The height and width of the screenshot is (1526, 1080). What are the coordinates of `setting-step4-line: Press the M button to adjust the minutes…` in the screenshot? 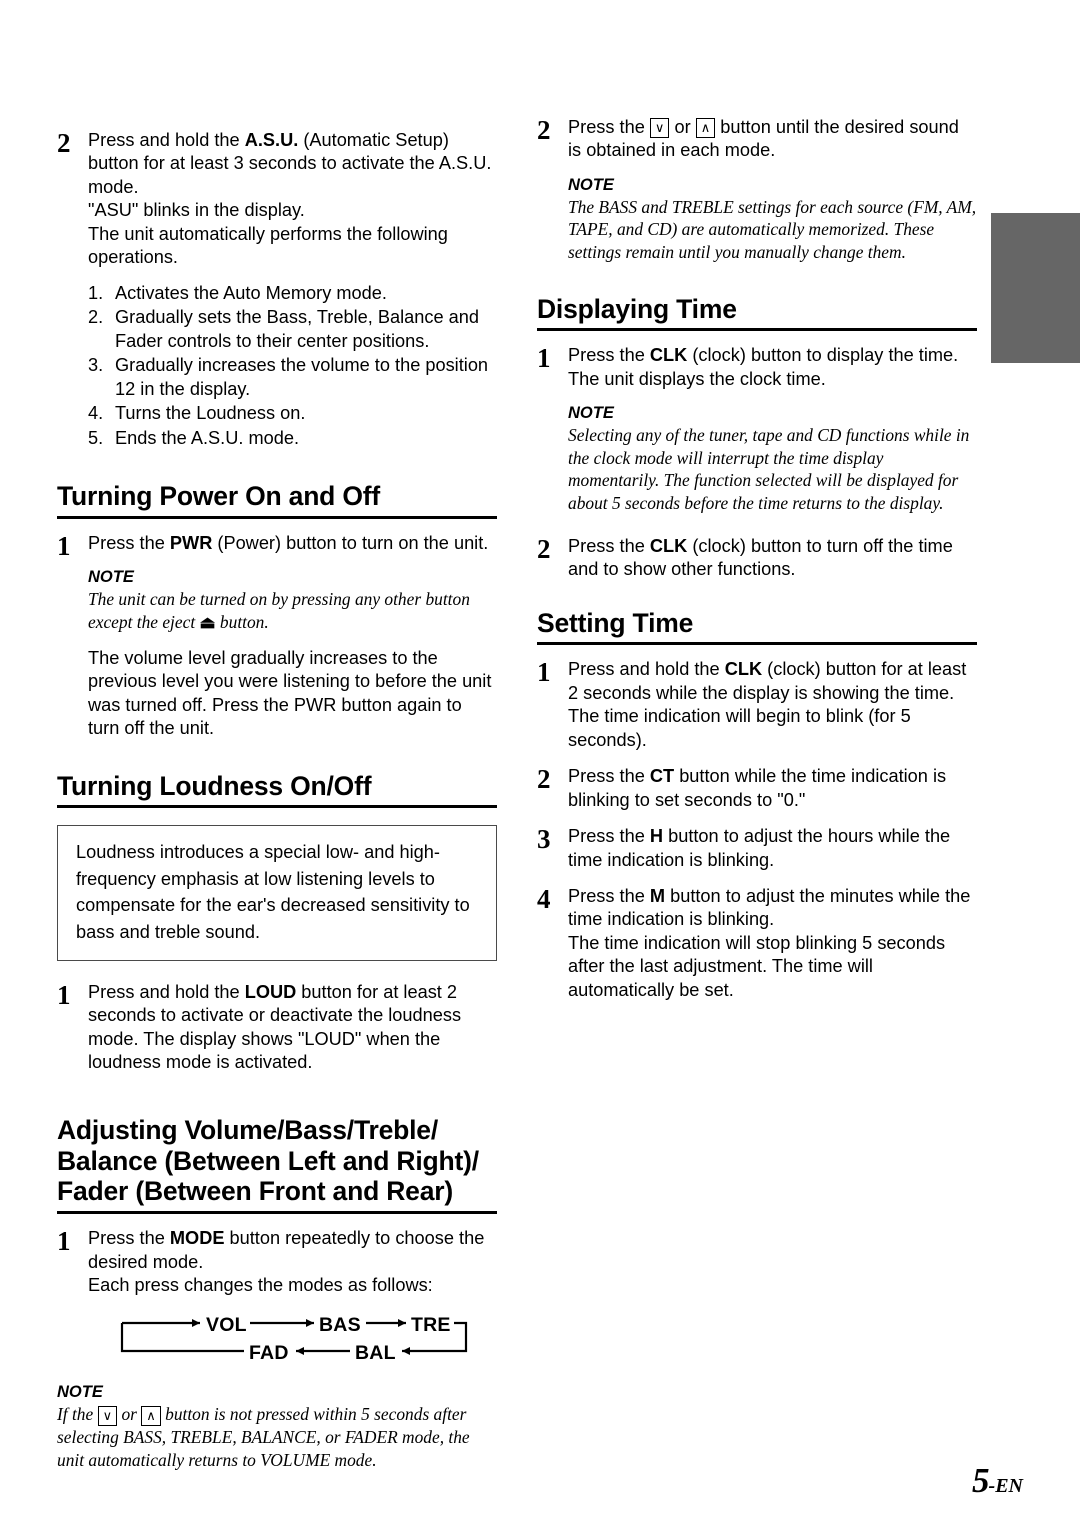 It's located at (772, 908).